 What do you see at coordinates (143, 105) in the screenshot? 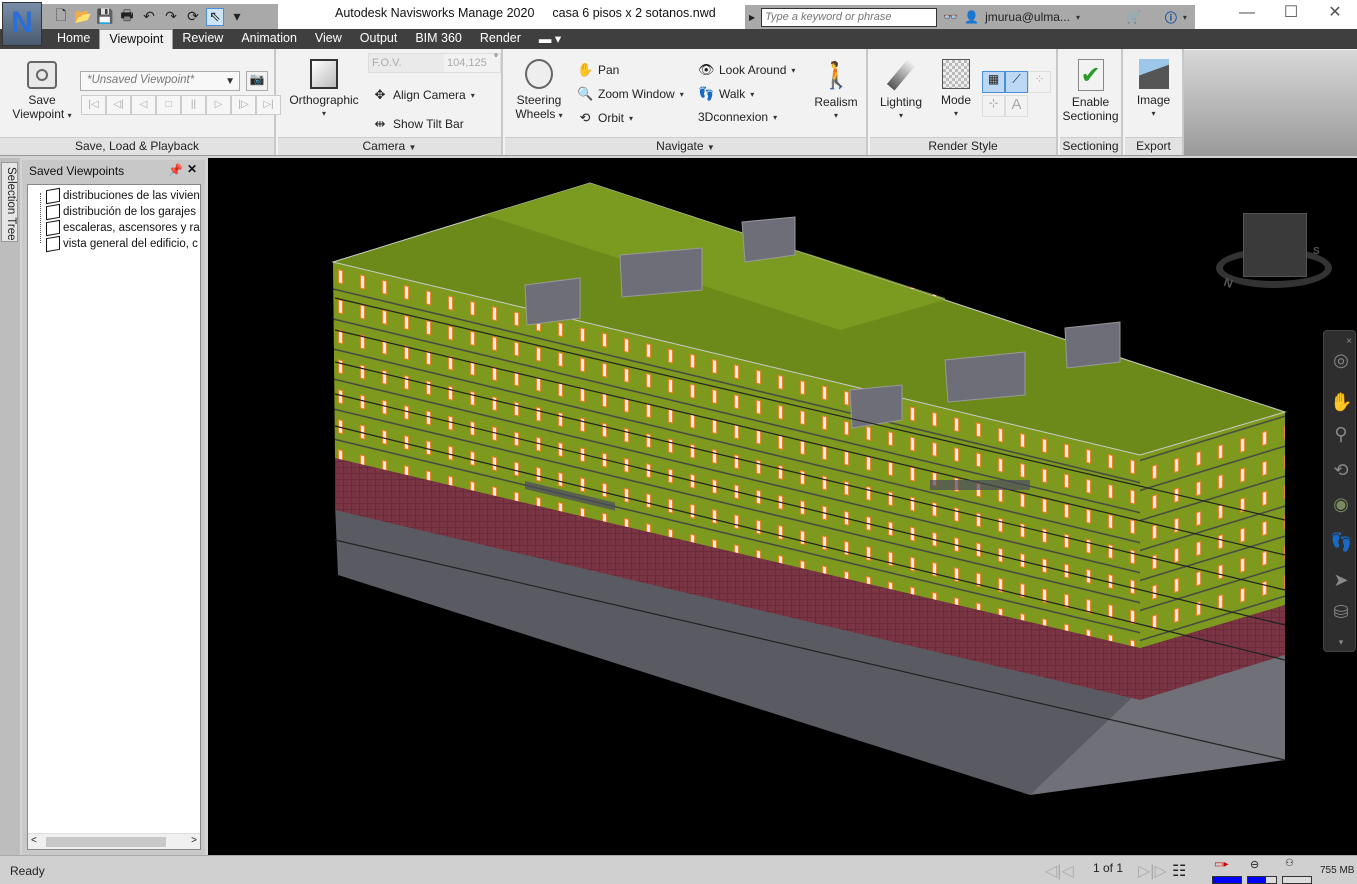
I see `reverse-play-icon: ◁` at bounding box center [143, 105].